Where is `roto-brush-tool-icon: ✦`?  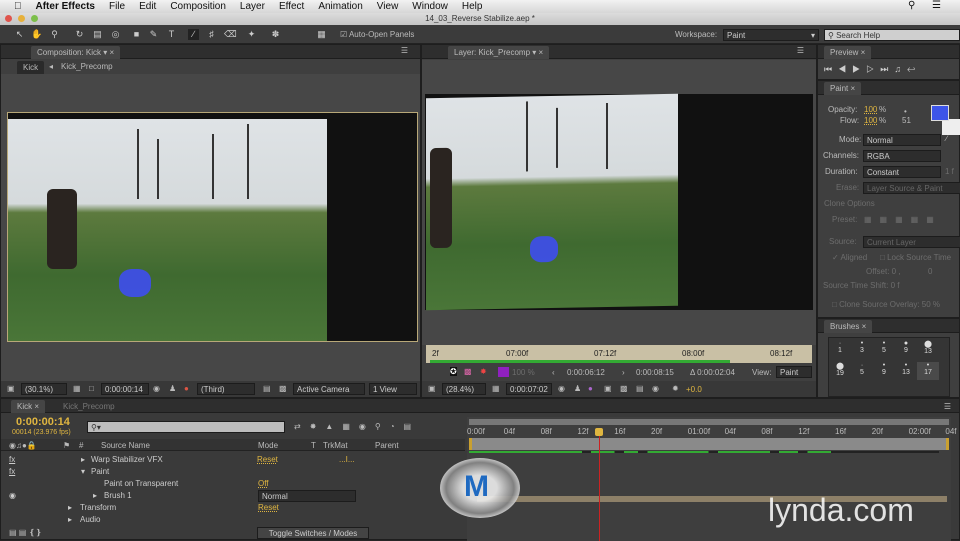
roto-brush-tool-icon: ✦ is located at coordinates (251, 34).